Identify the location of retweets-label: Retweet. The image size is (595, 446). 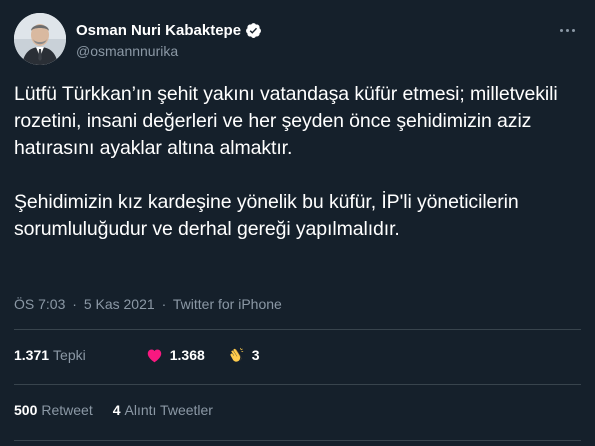
(67, 410).